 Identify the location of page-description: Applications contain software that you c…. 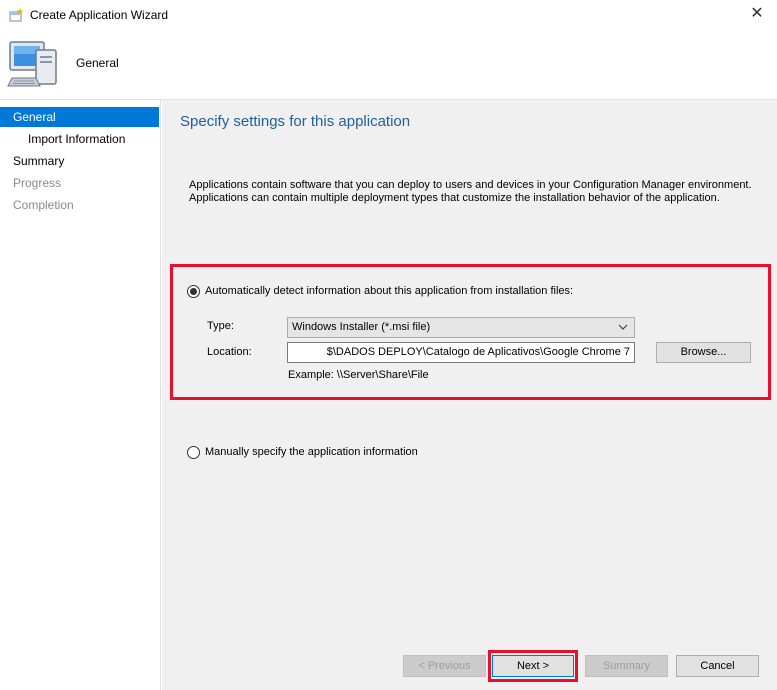
(474, 192).